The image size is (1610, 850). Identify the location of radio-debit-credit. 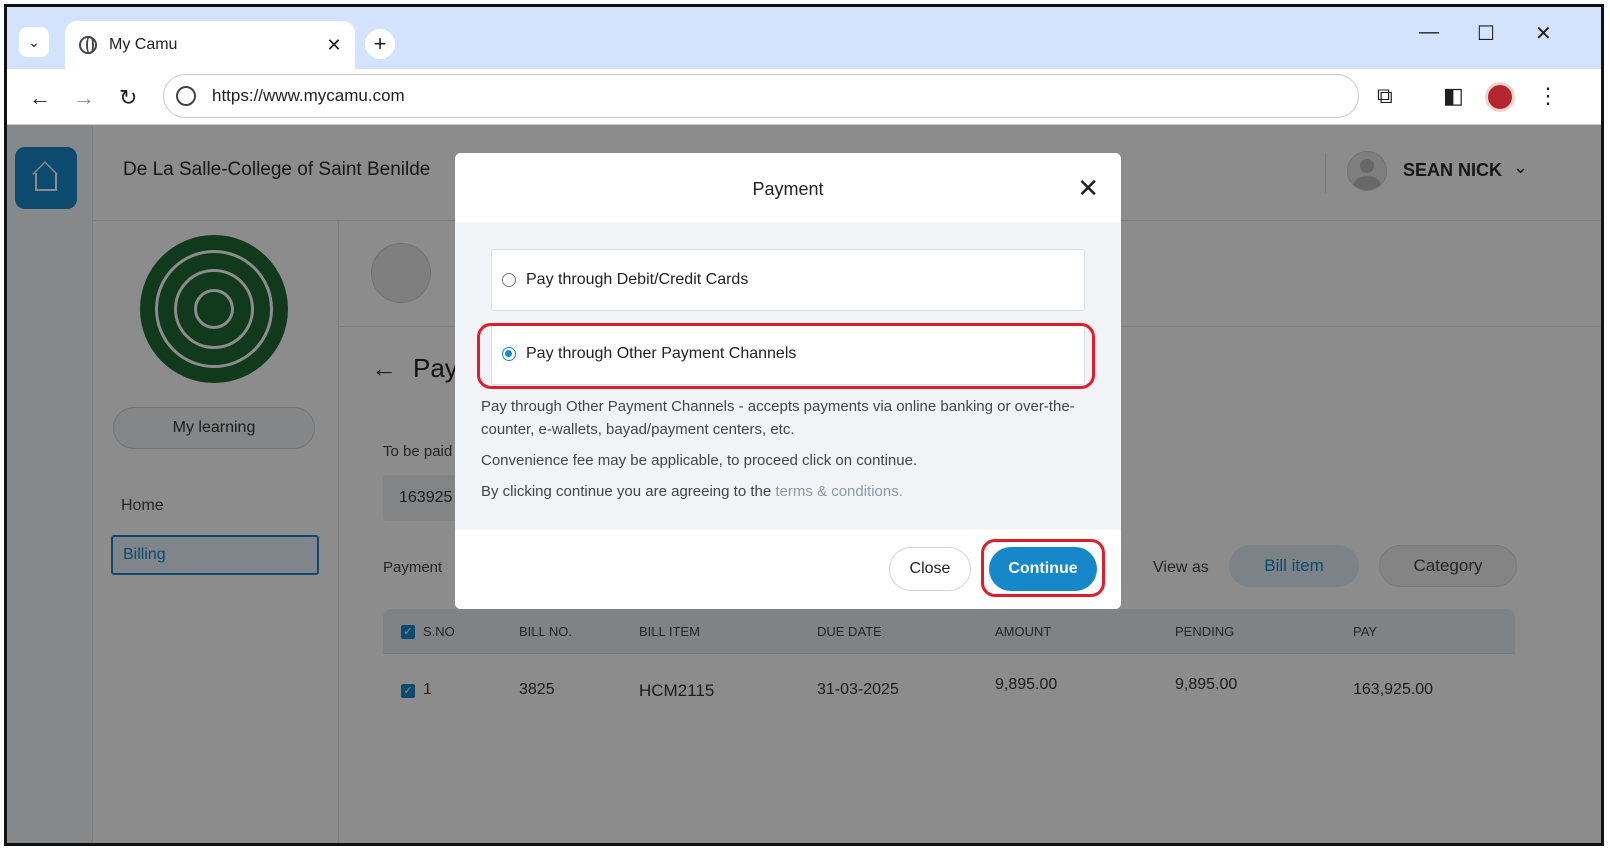
(509, 280).